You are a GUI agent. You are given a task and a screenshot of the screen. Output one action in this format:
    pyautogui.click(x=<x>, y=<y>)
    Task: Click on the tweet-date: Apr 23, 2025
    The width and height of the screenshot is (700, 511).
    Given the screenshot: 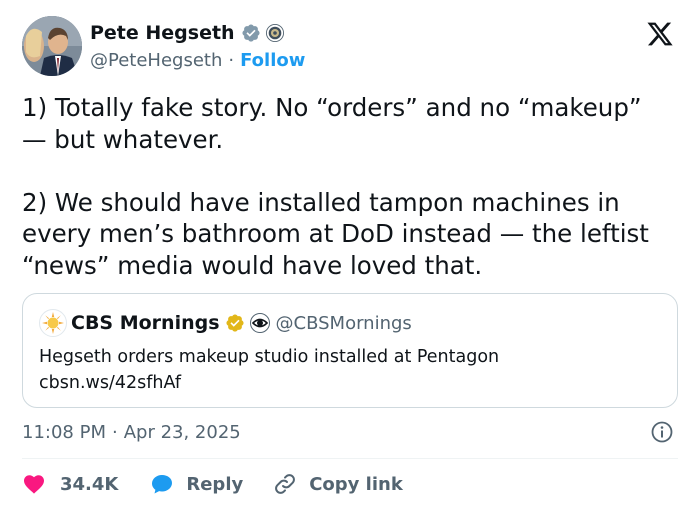 What is the action you would take?
    pyautogui.click(x=182, y=432)
    